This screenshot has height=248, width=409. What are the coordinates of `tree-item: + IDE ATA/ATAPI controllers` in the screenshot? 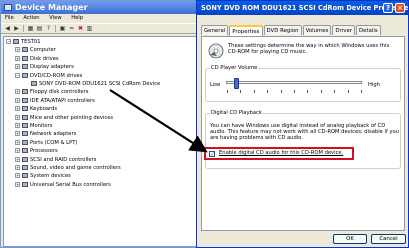 It's located at (55, 101).